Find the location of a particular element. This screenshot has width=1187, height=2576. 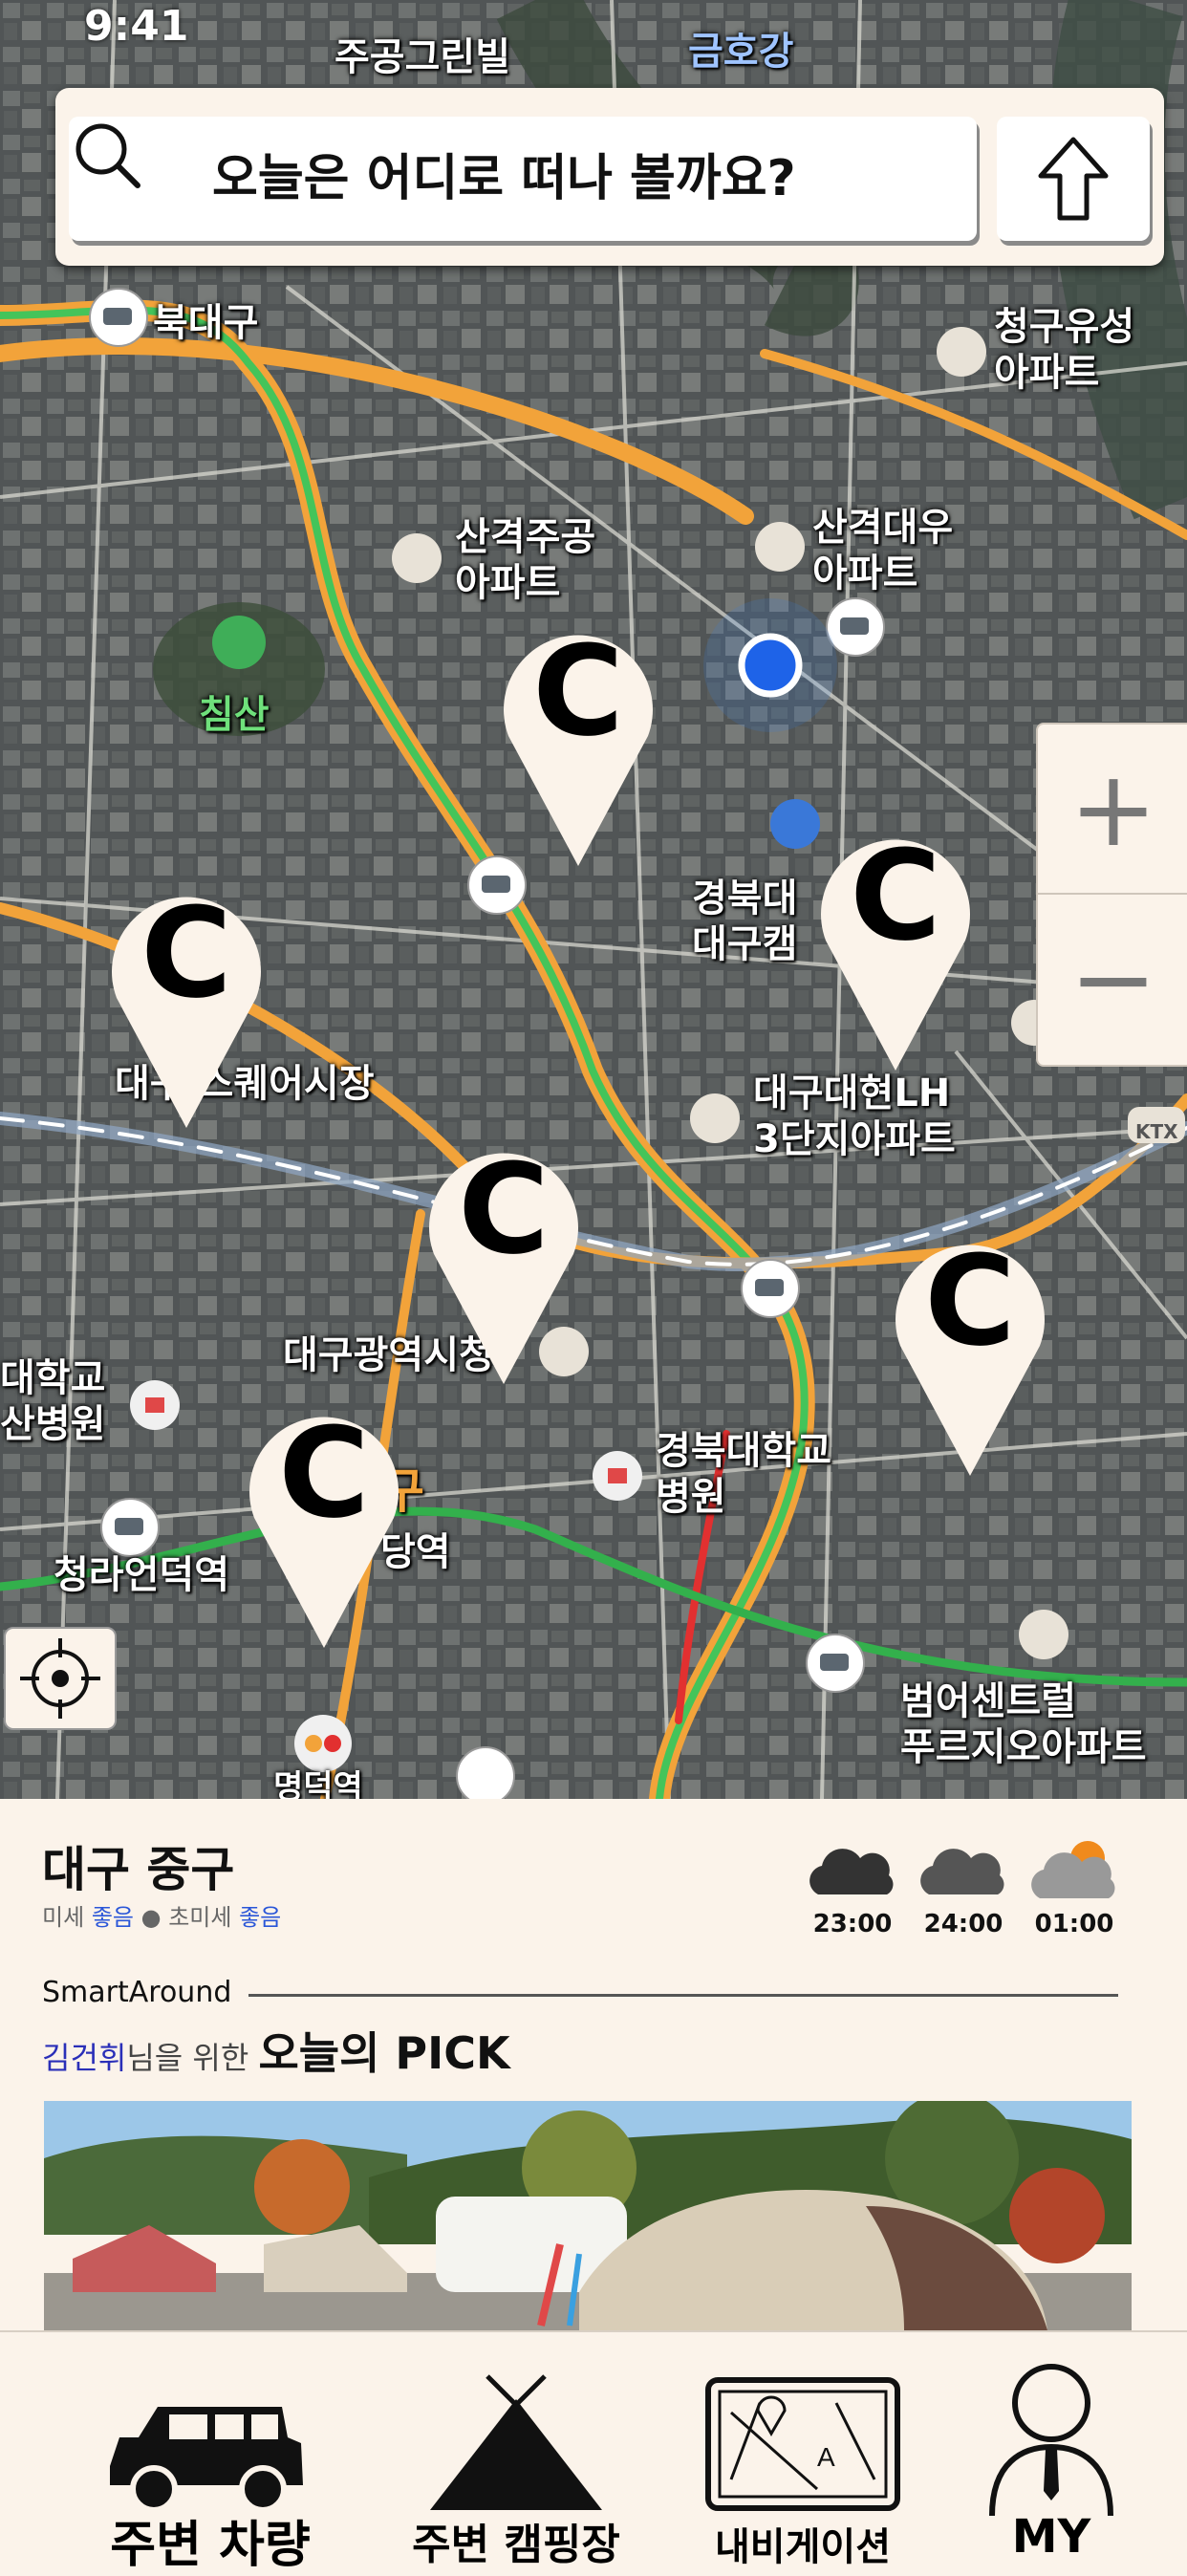

zoom-in-button: + is located at coordinates (1112, 810).